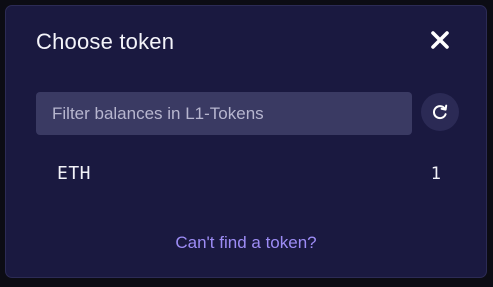  I want to click on filter-balances-input, so click(224, 113).